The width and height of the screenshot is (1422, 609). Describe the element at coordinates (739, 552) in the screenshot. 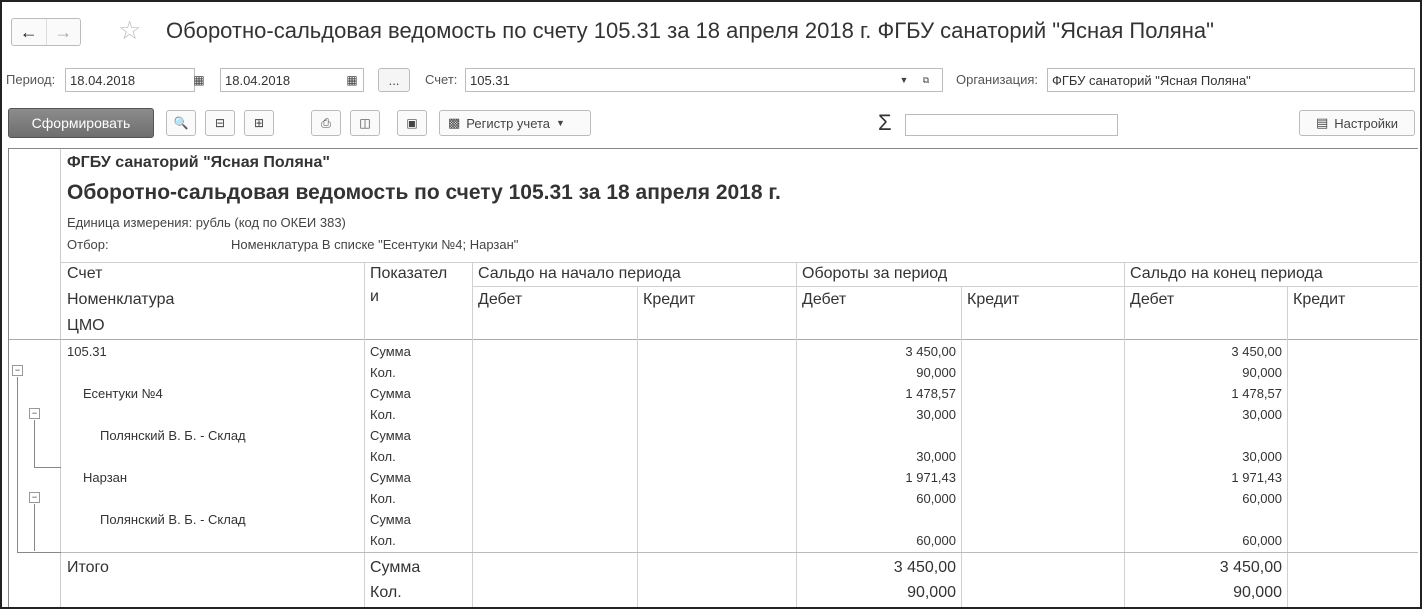

I see `total-line` at that location.